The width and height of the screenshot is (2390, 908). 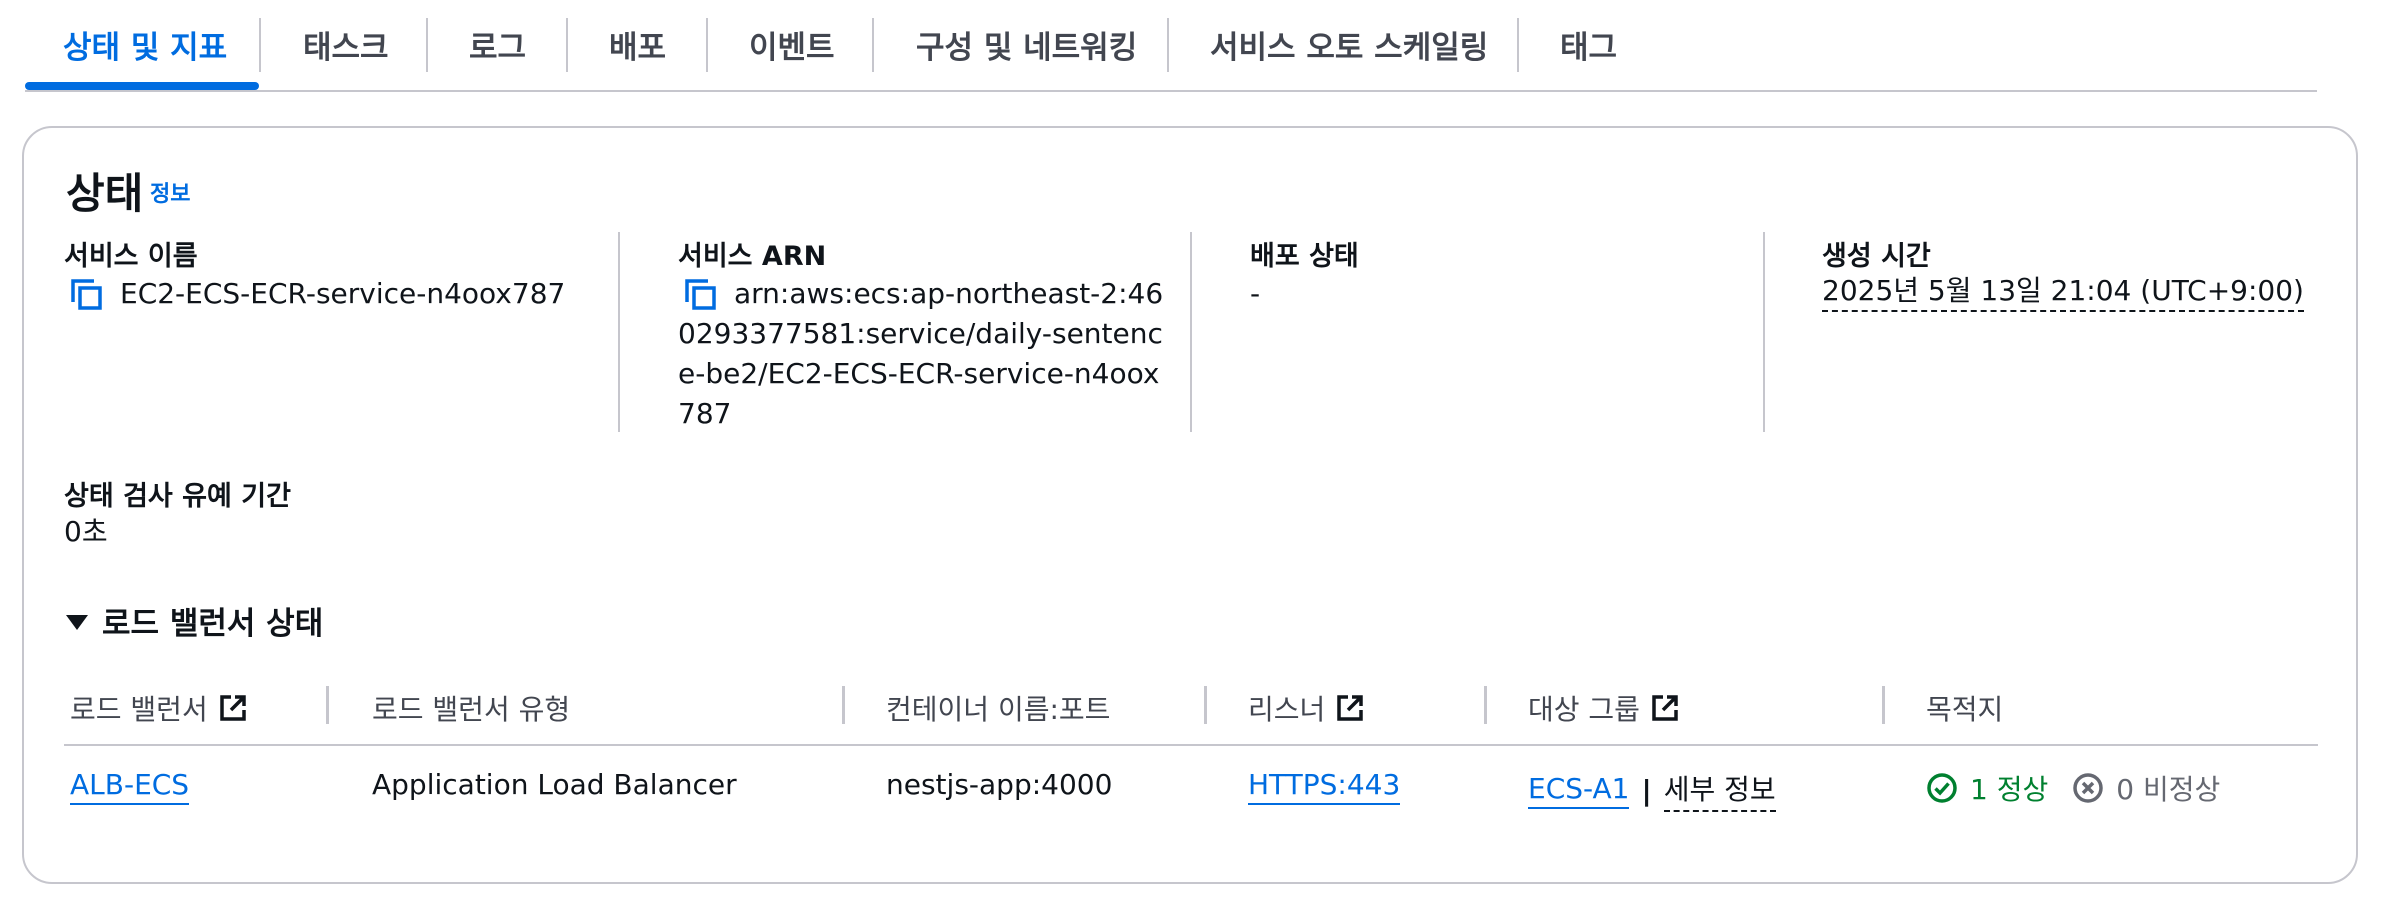 I want to click on lb-name-link: ALB-ECS, so click(x=130, y=786).